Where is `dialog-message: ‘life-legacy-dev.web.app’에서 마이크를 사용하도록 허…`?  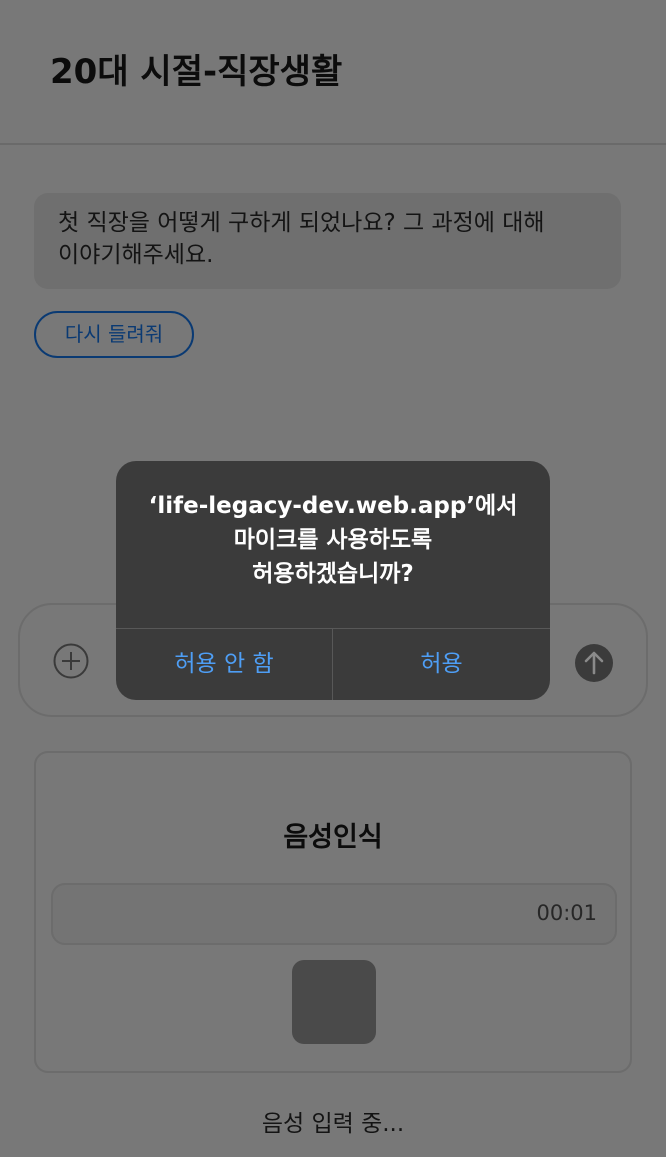
dialog-message: ‘life-legacy-dev.web.app’에서 마이크를 사용하도록 허… is located at coordinates (333, 540).